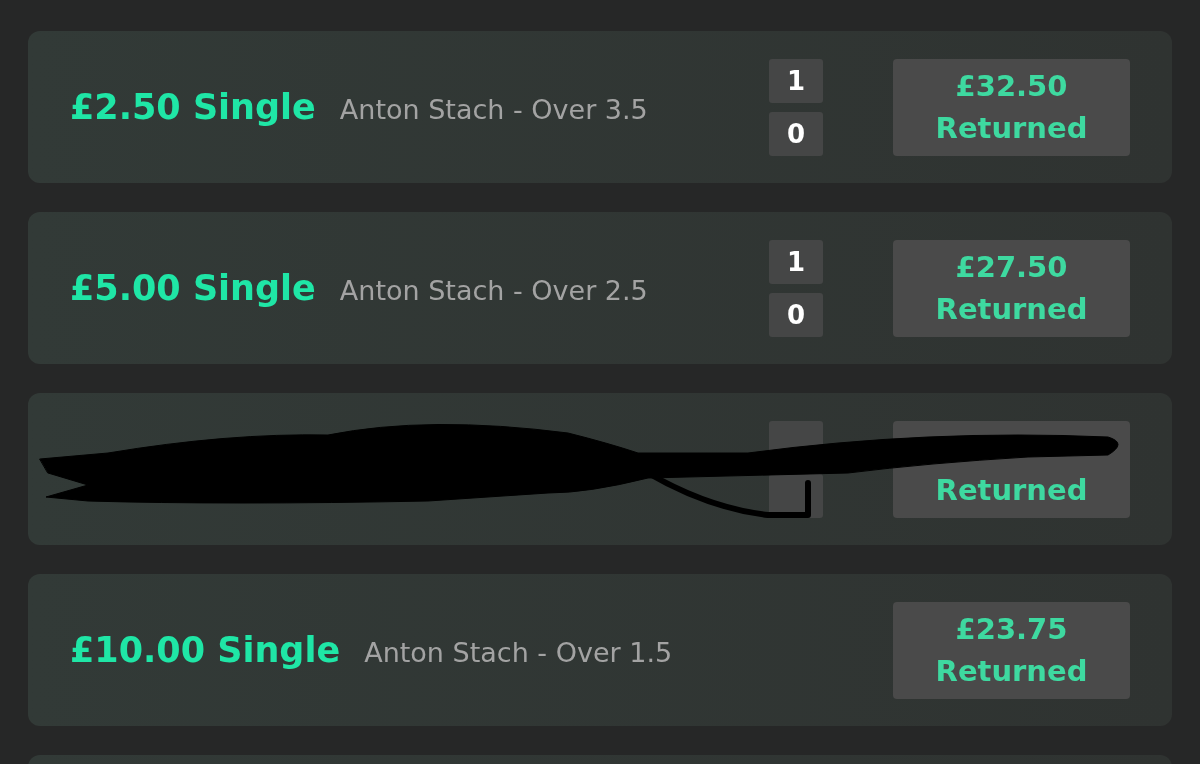 The width and height of the screenshot is (1200, 764). What do you see at coordinates (1011, 267) in the screenshot?
I see `returned-amount: £27.50` at bounding box center [1011, 267].